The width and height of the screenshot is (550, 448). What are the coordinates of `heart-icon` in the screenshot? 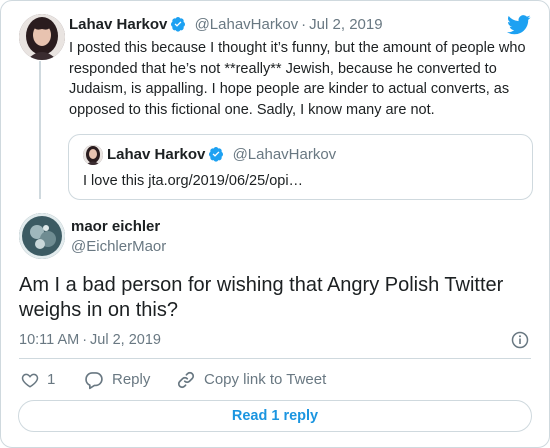 It's located at (30, 380).